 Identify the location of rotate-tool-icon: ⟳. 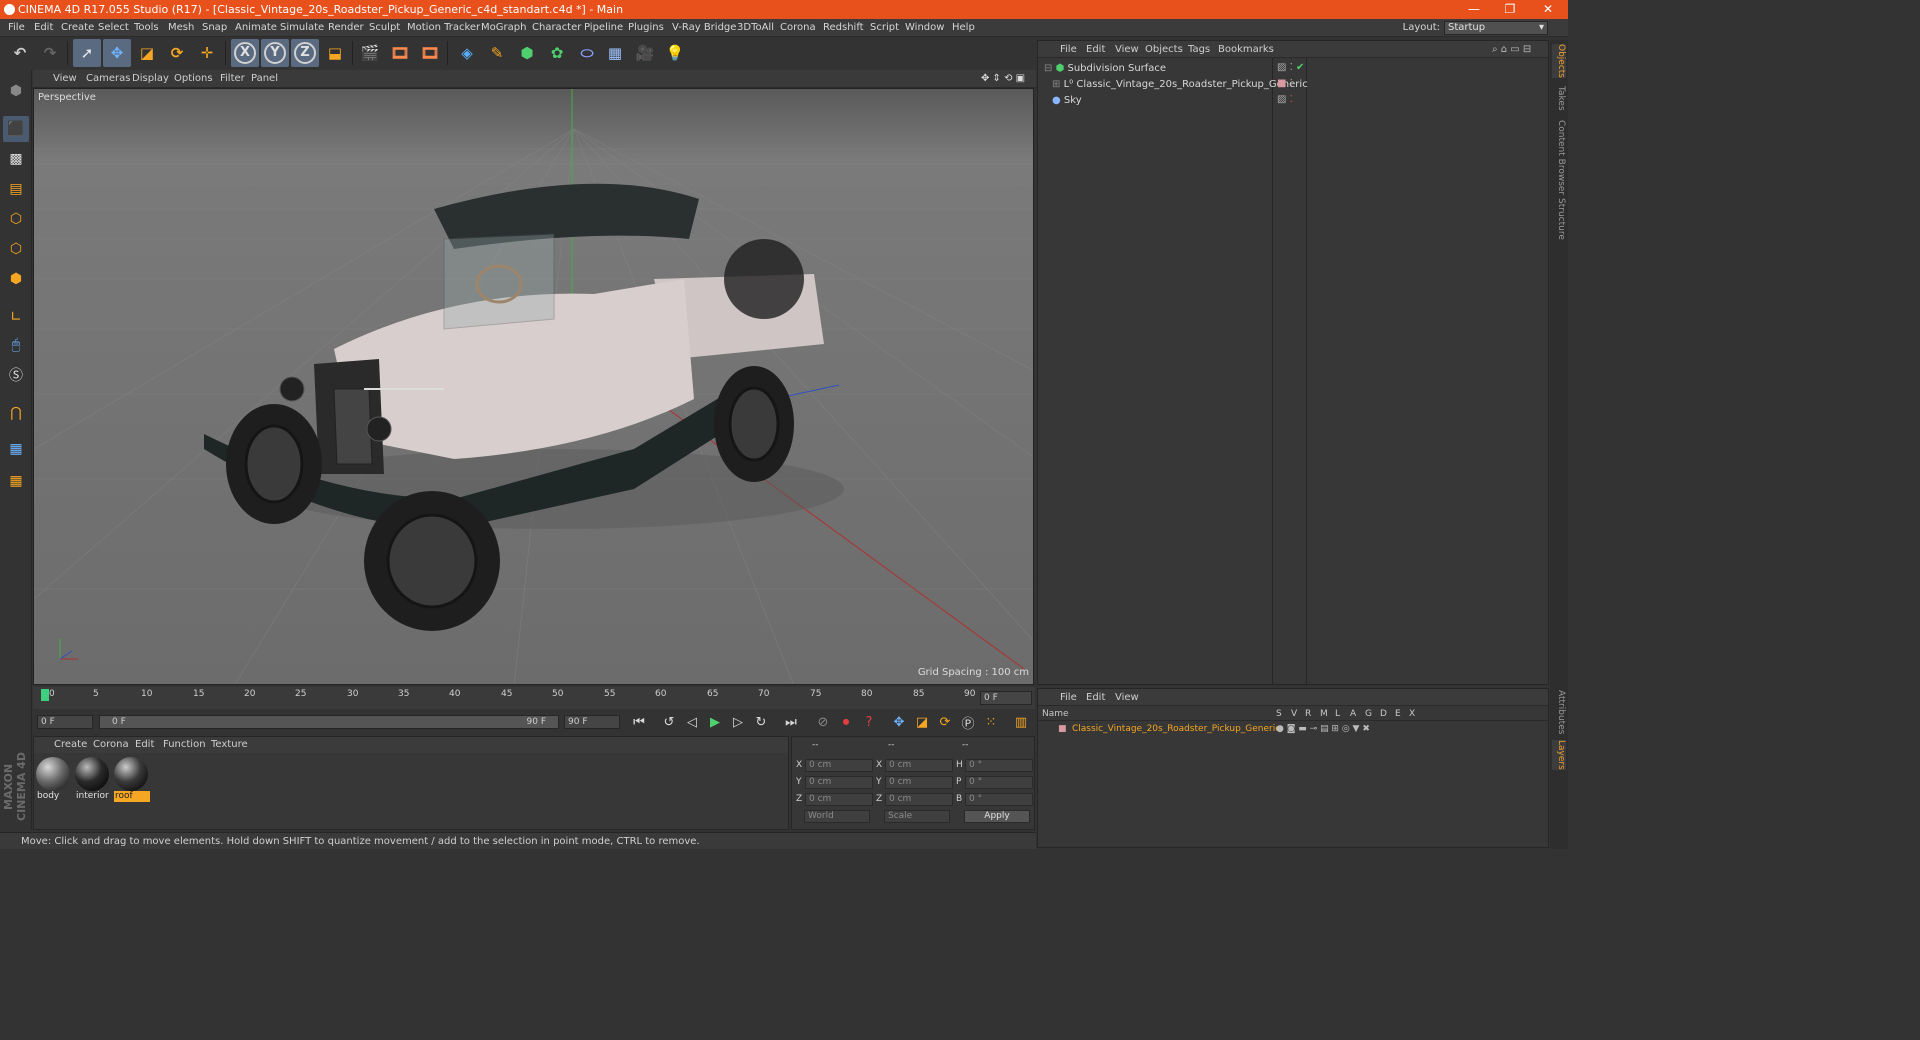
(177, 53).